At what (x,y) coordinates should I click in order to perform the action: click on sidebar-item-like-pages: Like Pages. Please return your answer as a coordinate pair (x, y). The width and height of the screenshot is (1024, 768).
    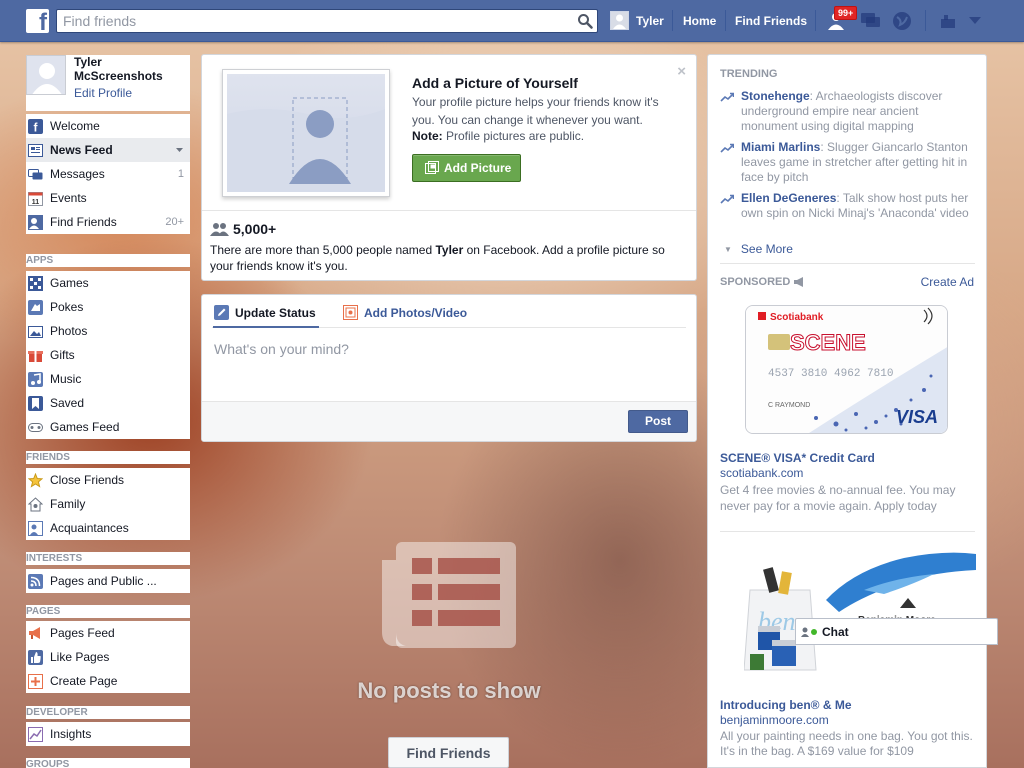
    Looking at the image, I should click on (108, 657).